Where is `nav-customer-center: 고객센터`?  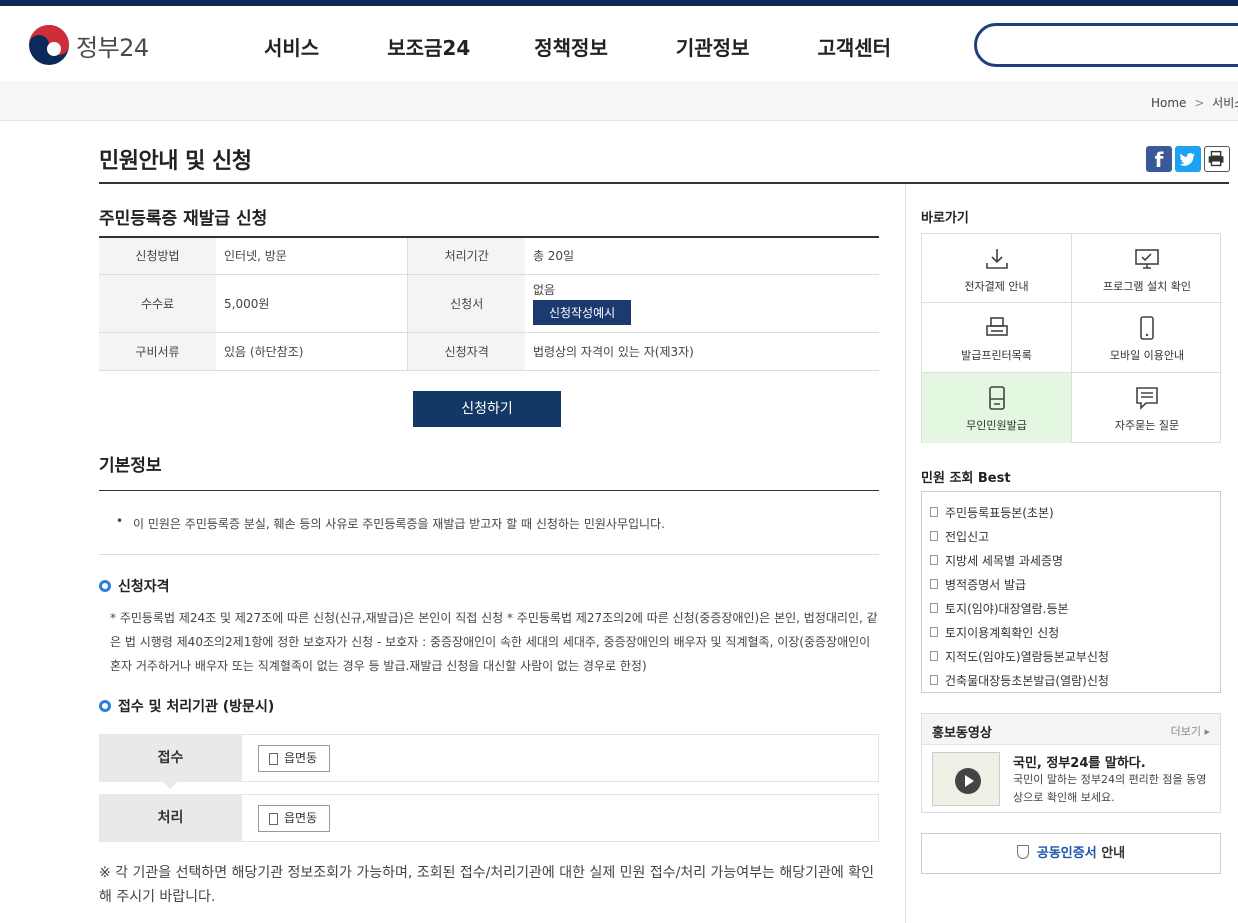 nav-customer-center: 고객센터 is located at coordinates (854, 46).